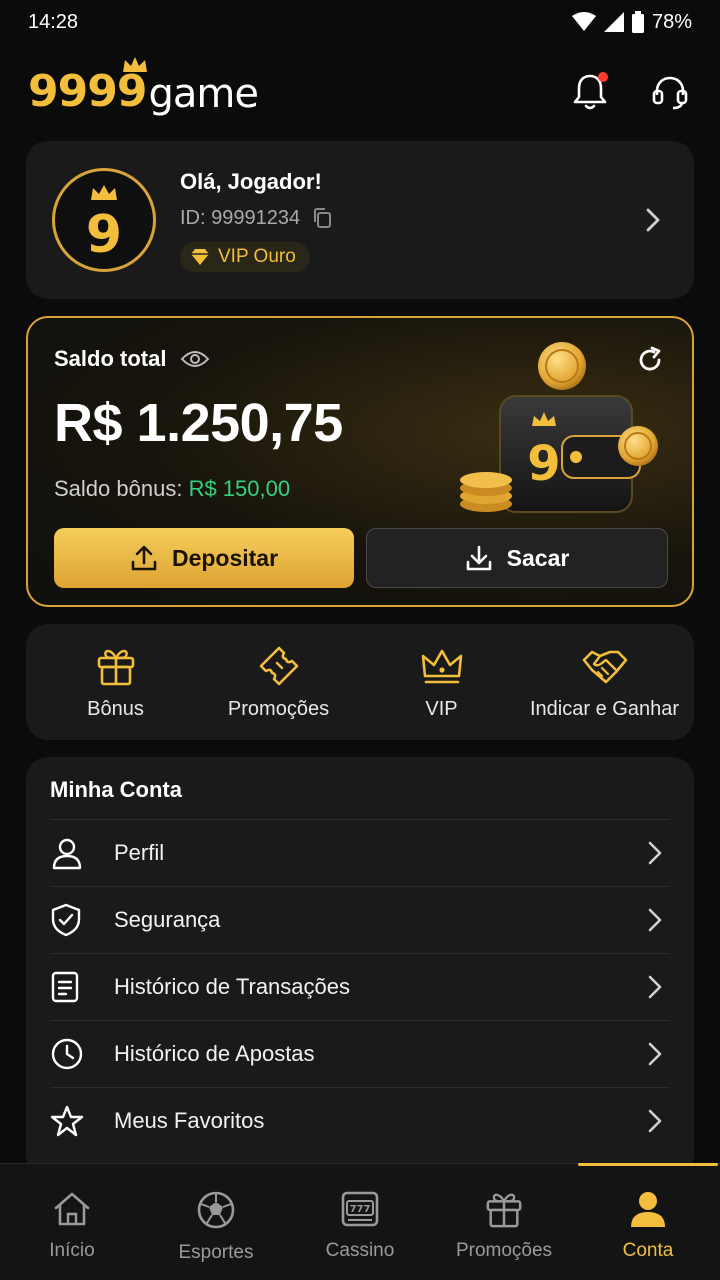 The height and width of the screenshot is (1280, 720). I want to click on quick-action-label: Promoções, so click(278, 708).